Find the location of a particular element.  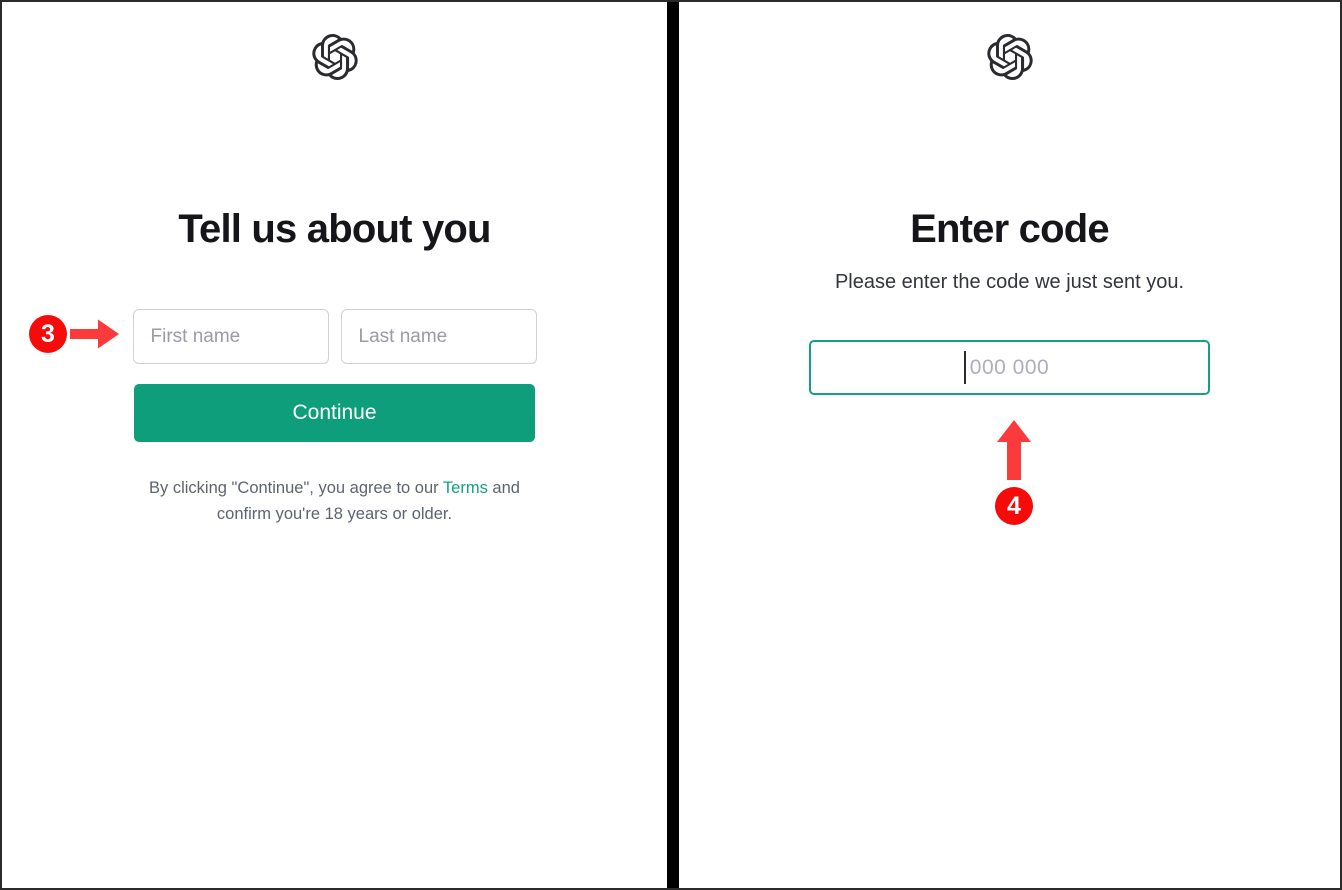

page-title-left: Tell us about you is located at coordinates (334, 229).